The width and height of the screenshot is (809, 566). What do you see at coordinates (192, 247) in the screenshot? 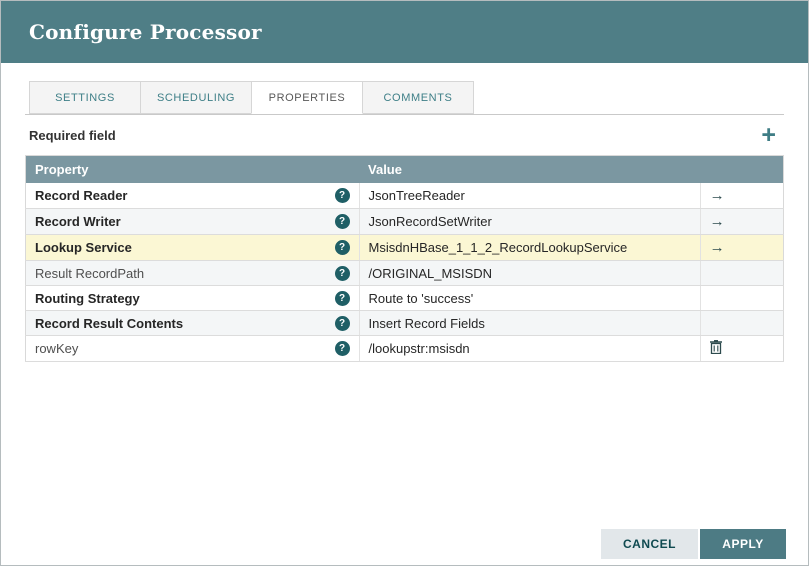
I see `property-name-cell: Lookup Service ?` at bounding box center [192, 247].